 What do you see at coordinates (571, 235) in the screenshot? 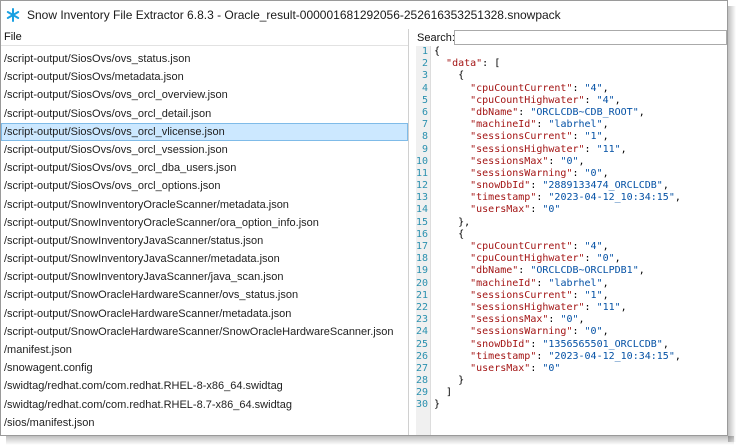
I see `code-line: 16 {` at bounding box center [571, 235].